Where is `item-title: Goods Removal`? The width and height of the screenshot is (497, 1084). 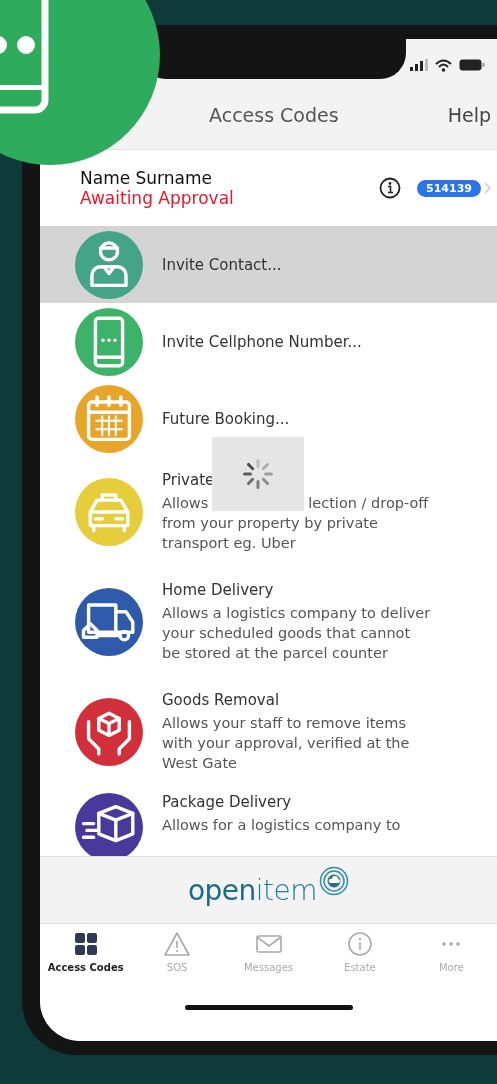
item-title: Goods Removal is located at coordinates (221, 700).